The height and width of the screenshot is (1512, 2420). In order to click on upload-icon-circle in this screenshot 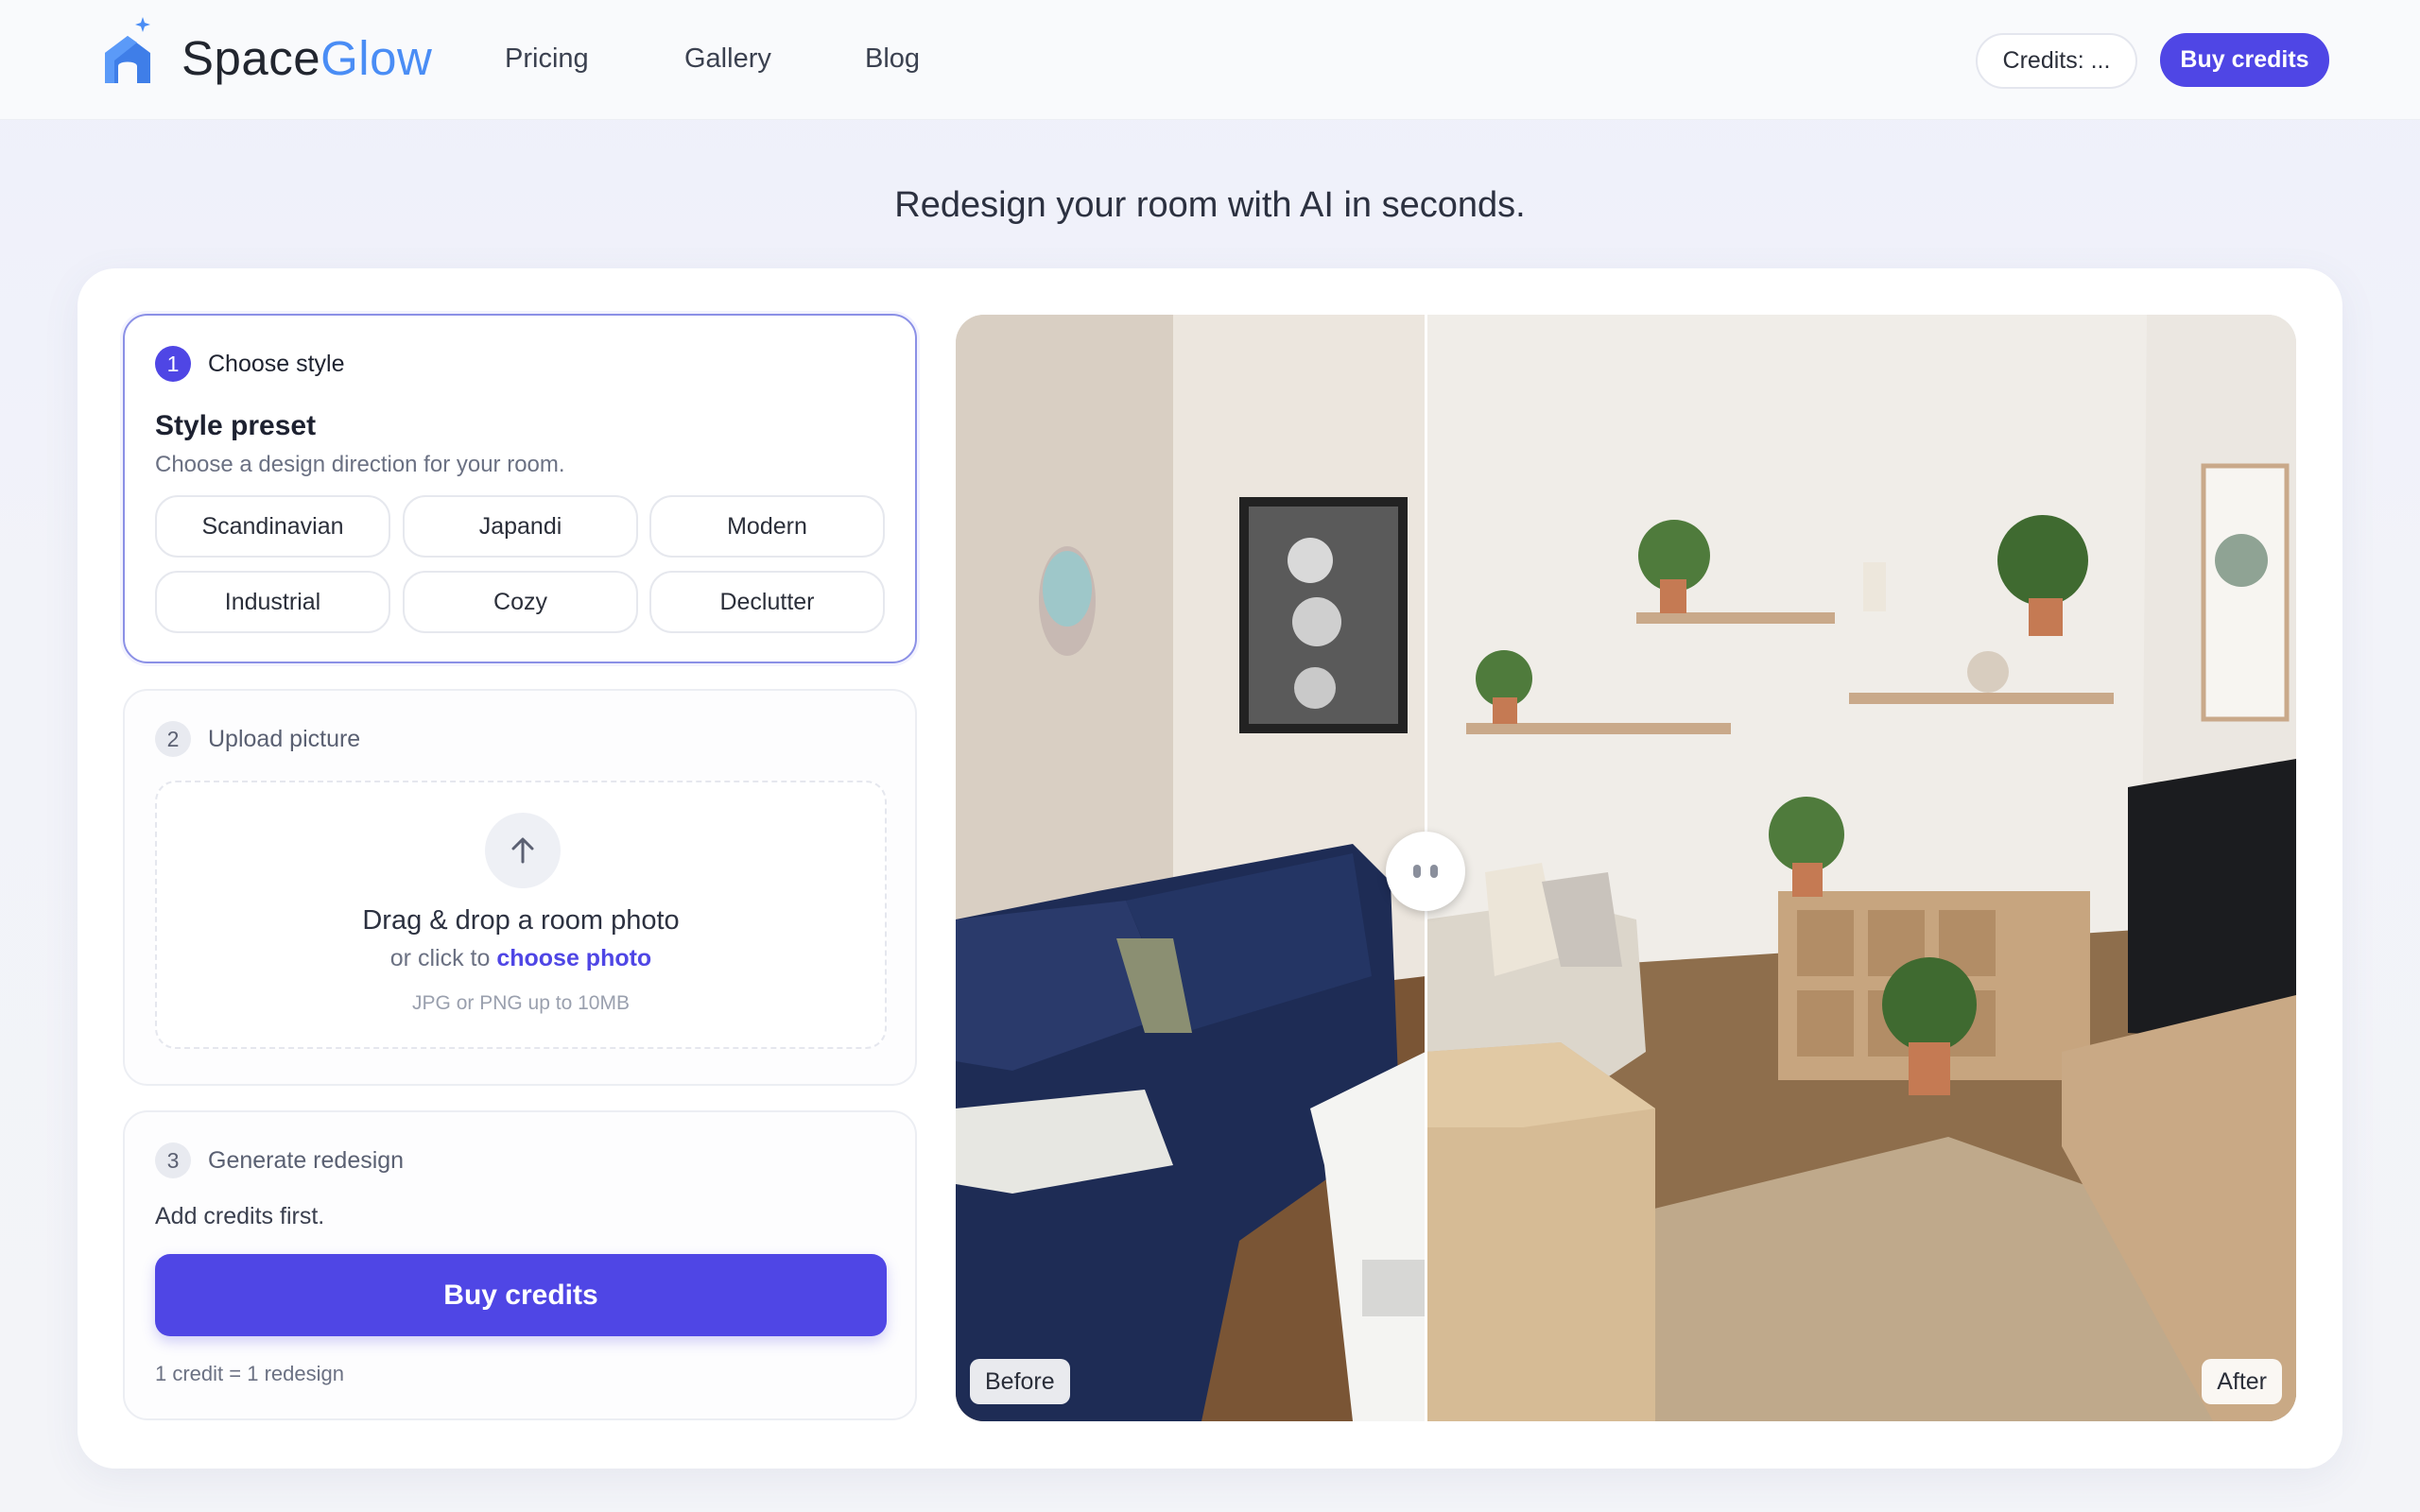, I will do `click(523, 850)`.